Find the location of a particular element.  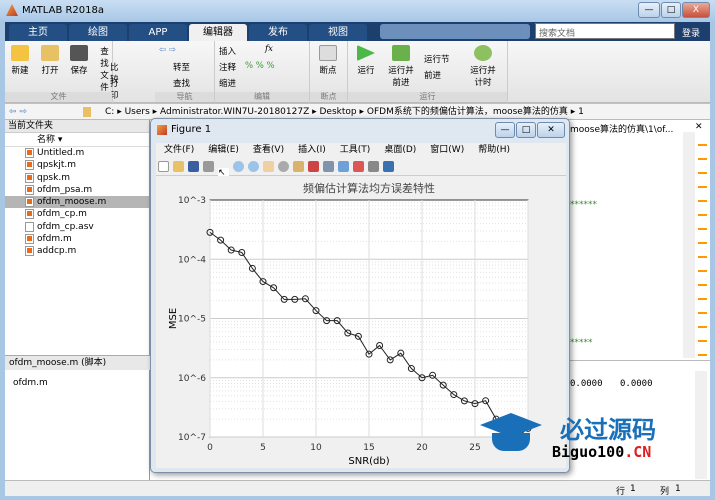

file-item: ofdm_cp.m is located at coordinates (77, 214).